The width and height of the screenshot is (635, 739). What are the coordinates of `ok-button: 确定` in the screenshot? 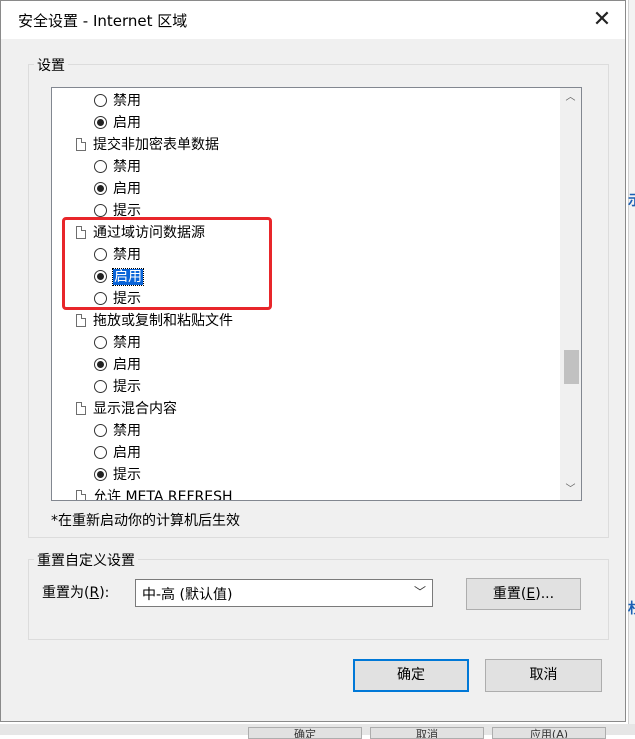 It's located at (411, 675).